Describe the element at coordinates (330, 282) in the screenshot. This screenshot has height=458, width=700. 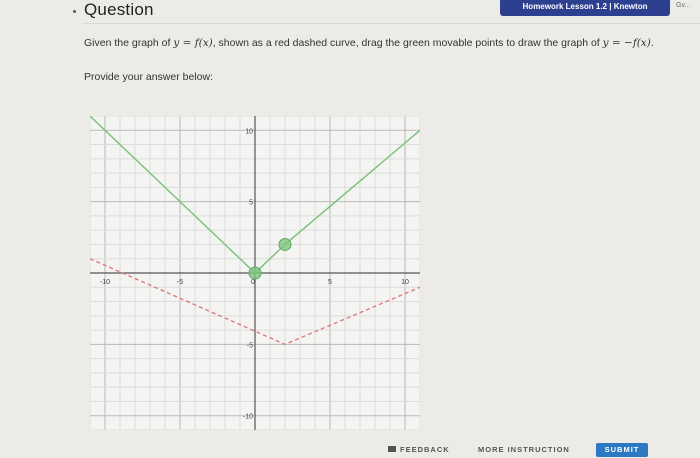
I see `x-tick-label: 5` at that location.